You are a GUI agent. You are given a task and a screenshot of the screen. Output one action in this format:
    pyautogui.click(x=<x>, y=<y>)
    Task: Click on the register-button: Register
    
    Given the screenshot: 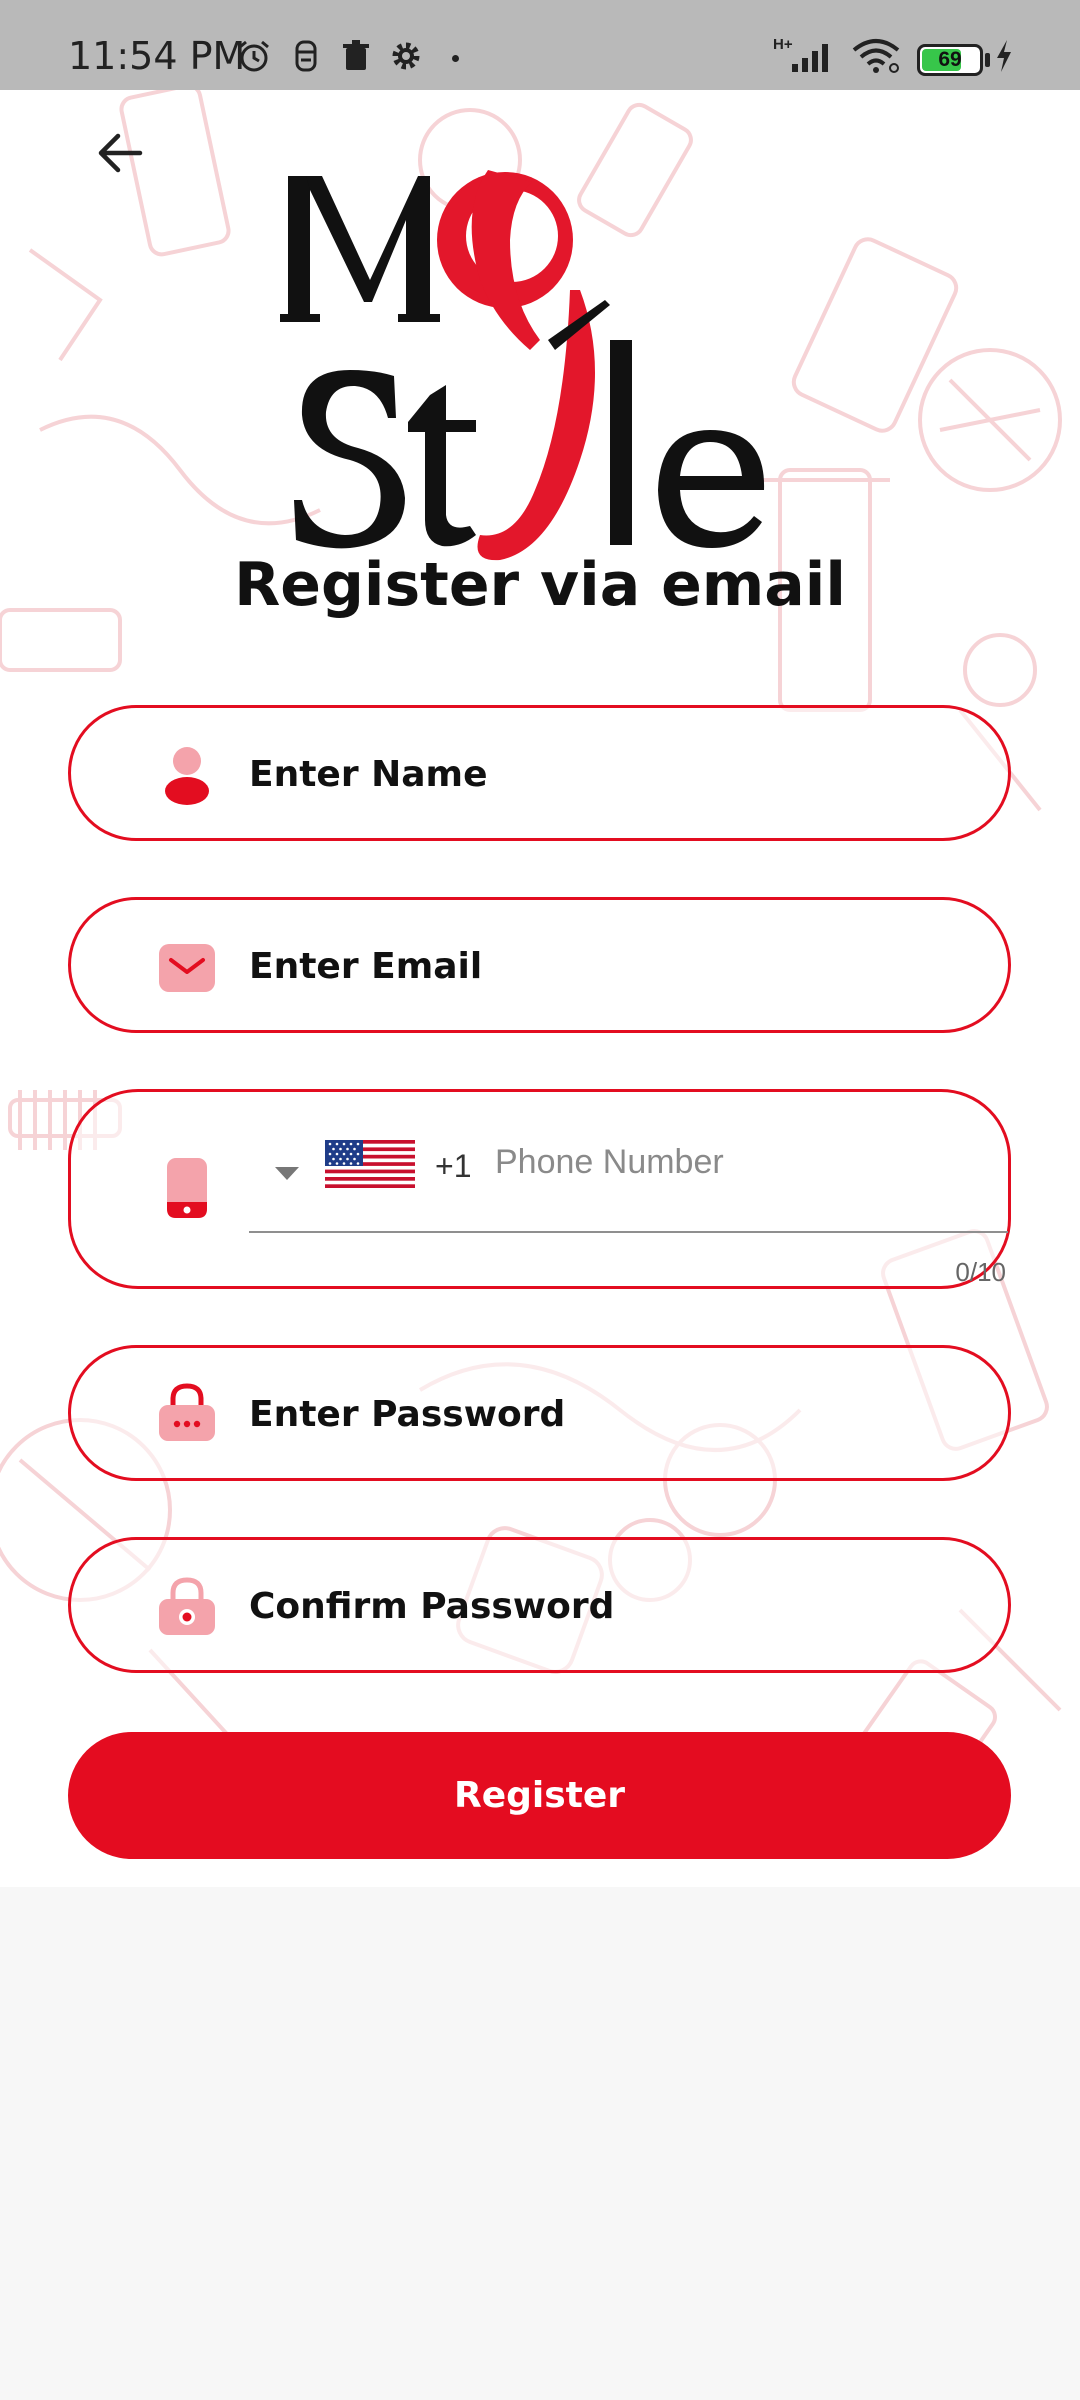 What is the action you would take?
    pyautogui.click(x=539, y=1795)
    